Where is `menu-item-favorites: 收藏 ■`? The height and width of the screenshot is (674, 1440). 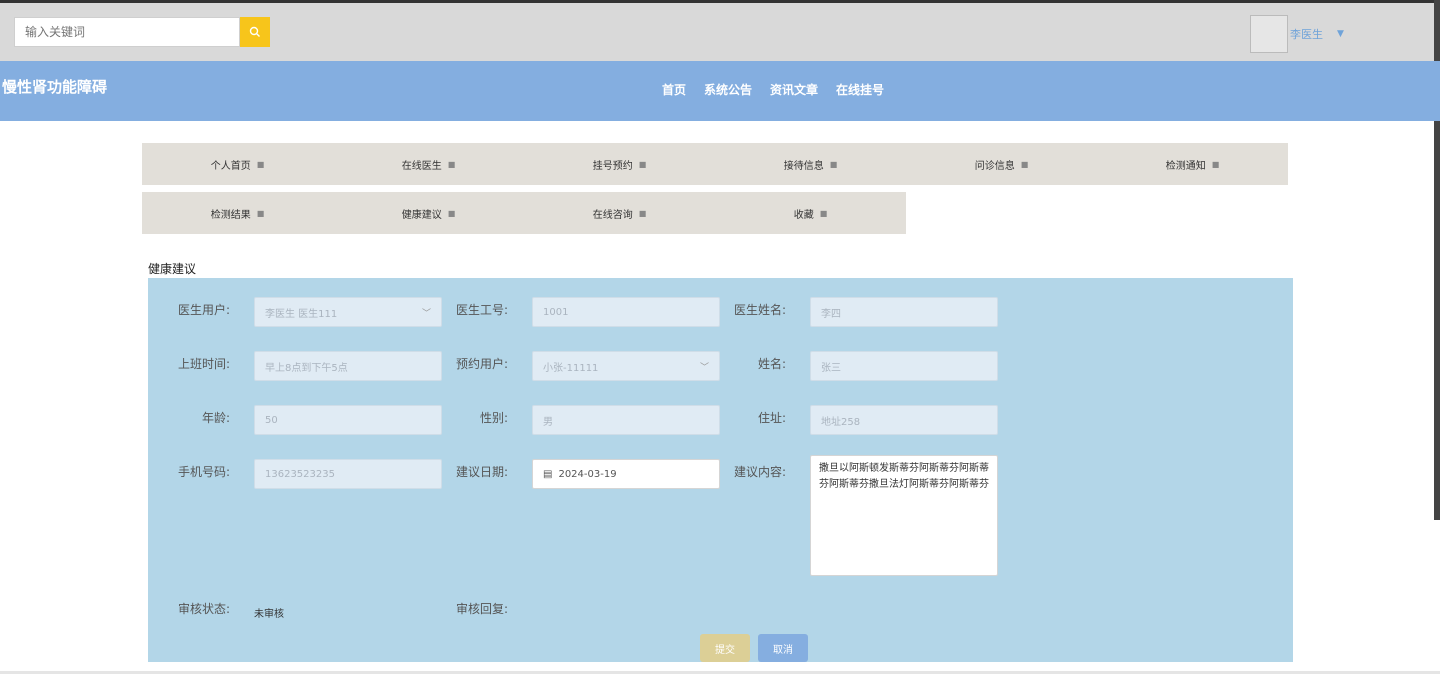
menu-item-favorites: 收藏 ■ is located at coordinates (810, 213).